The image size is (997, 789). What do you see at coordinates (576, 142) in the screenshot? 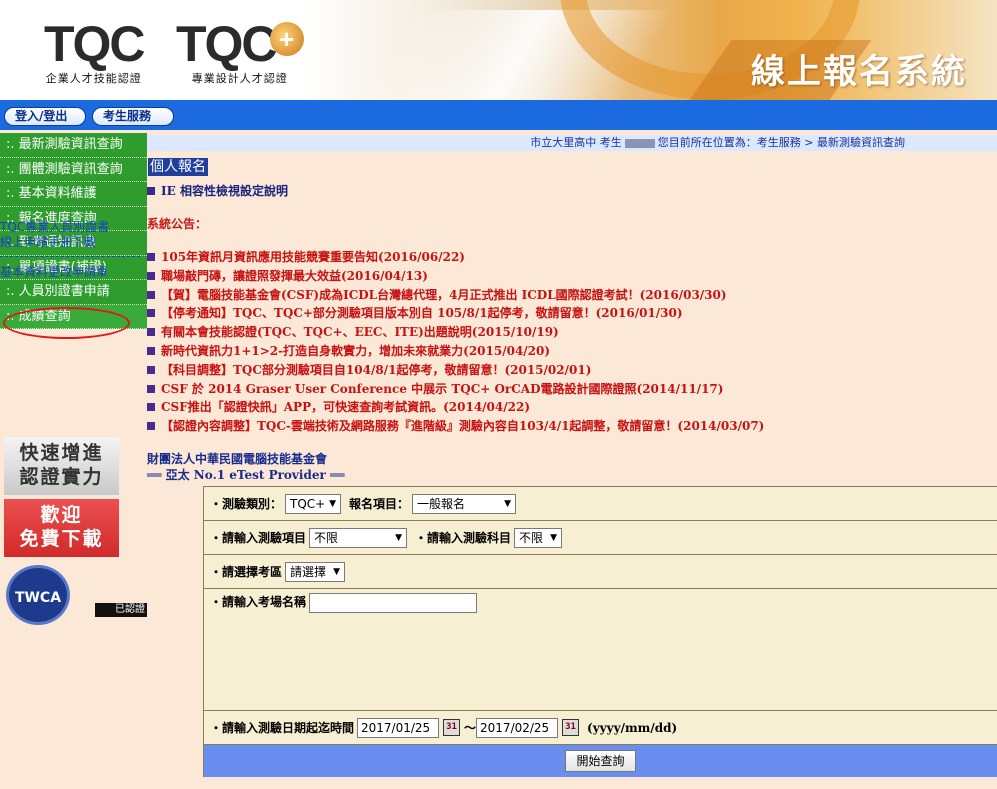
I see `user-school: 市立大里高中 考生` at bounding box center [576, 142].